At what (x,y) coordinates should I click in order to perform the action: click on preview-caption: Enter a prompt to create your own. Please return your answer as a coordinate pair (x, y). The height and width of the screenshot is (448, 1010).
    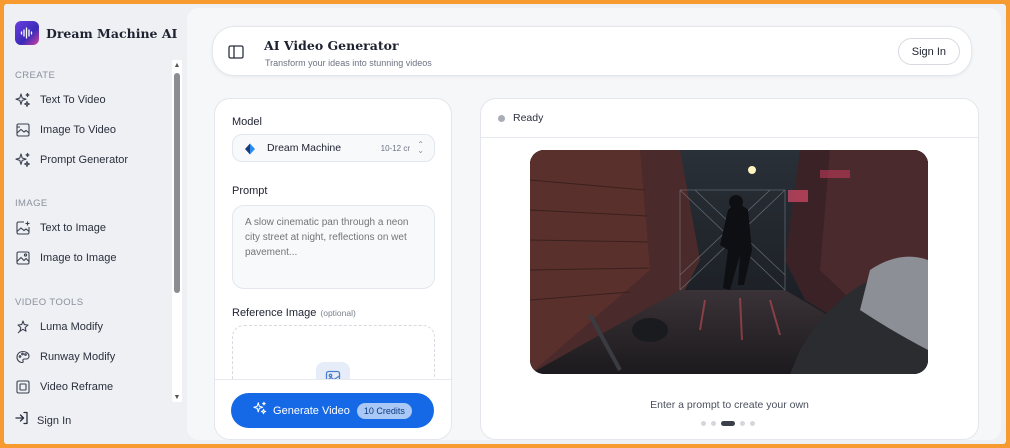
    Looking at the image, I should click on (729, 405).